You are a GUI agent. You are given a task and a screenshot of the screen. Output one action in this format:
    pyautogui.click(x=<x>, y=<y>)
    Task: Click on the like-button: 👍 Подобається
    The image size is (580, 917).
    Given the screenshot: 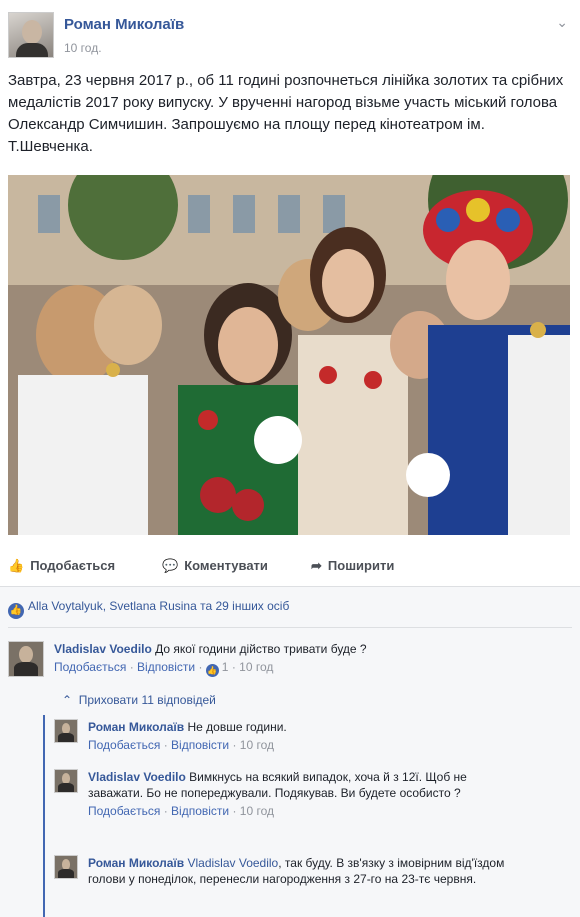 What is the action you would take?
    pyautogui.click(x=61, y=566)
    